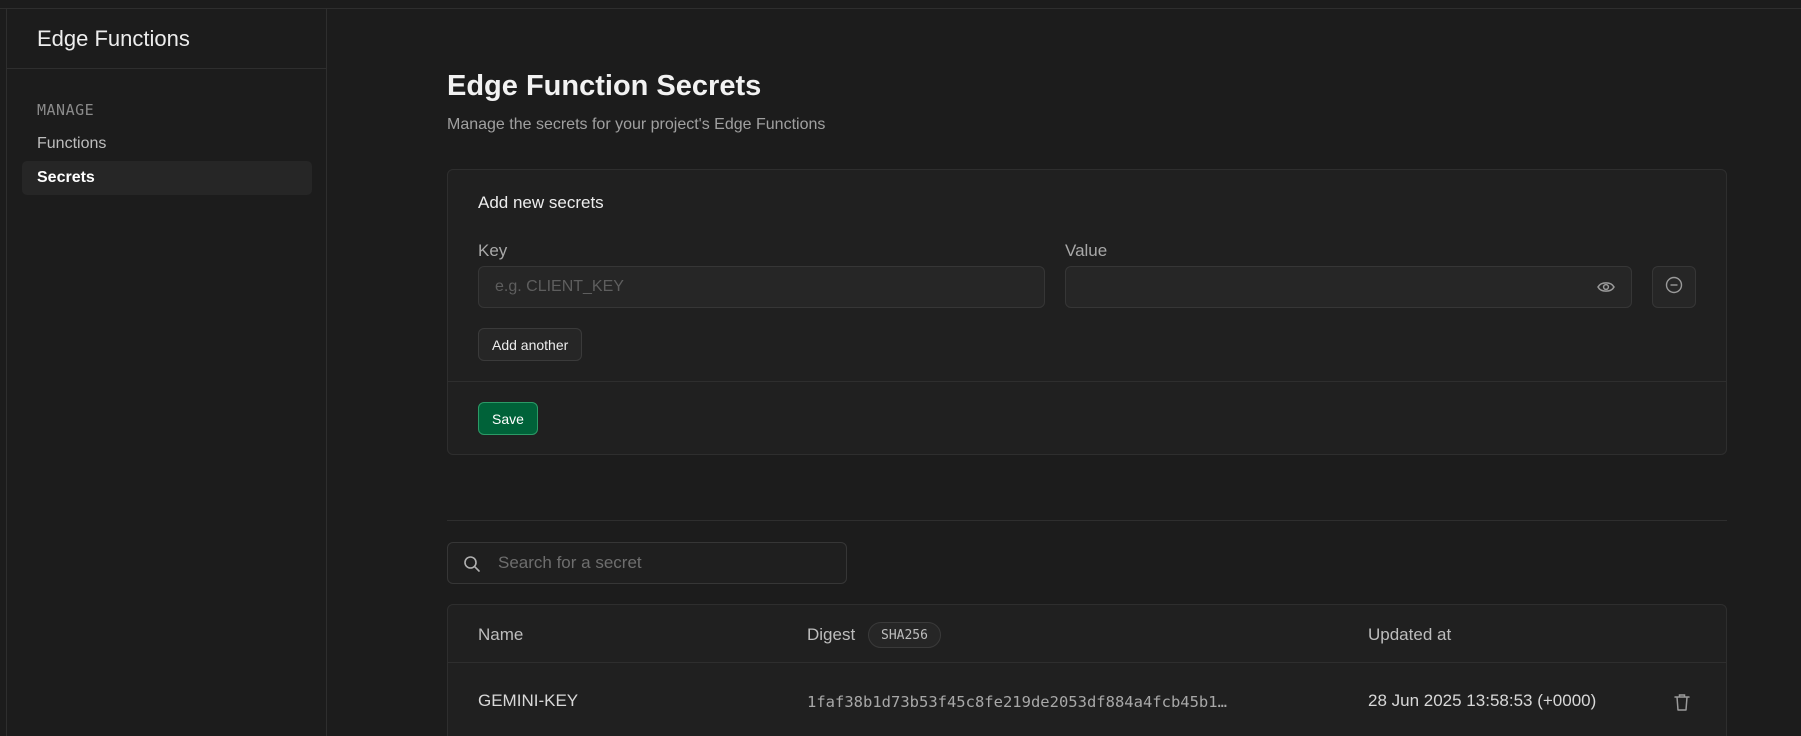 The width and height of the screenshot is (1801, 736). What do you see at coordinates (1606, 287) in the screenshot?
I see `eye-icon` at bounding box center [1606, 287].